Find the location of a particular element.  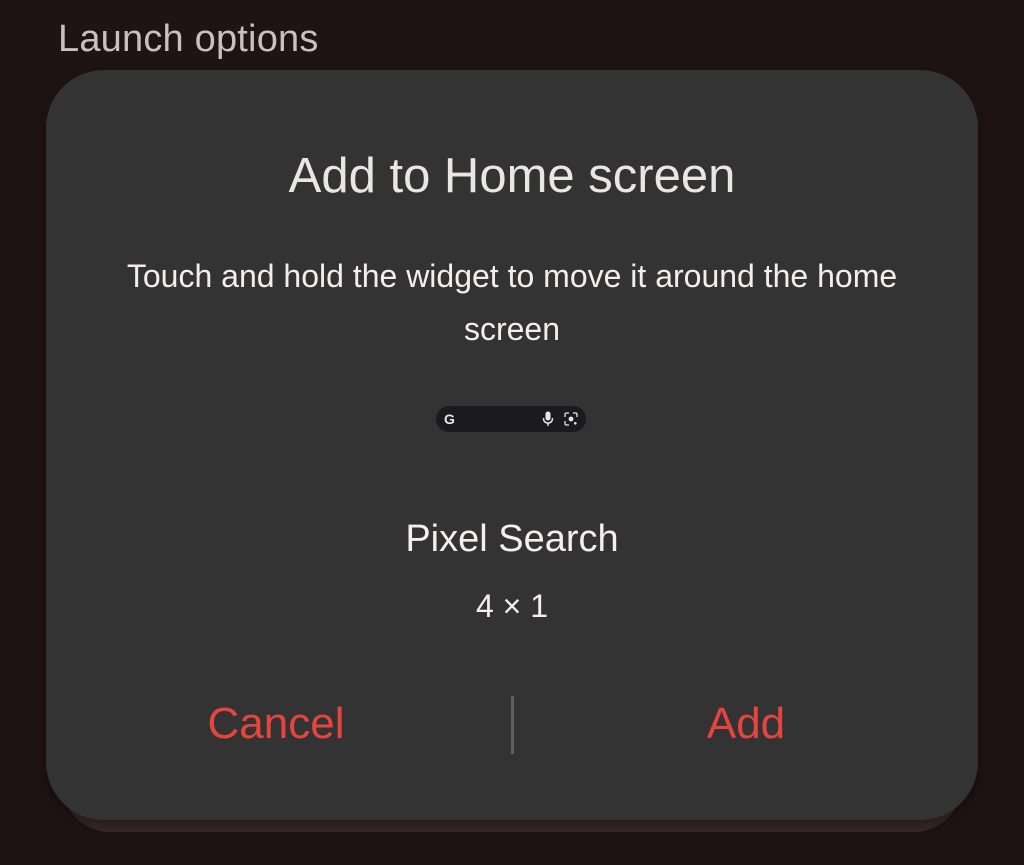

lens-icon is located at coordinates (571, 419).